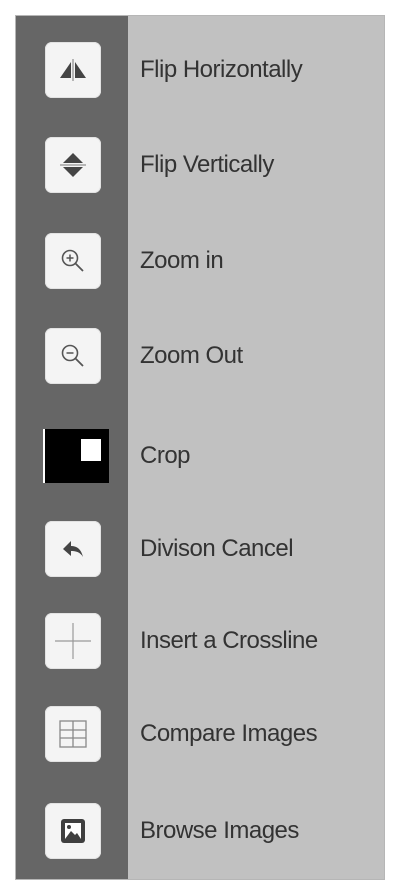  Describe the element at coordinates (219, 830) in the screenshot. I see `menu-item-label: Browse Images` at that location.